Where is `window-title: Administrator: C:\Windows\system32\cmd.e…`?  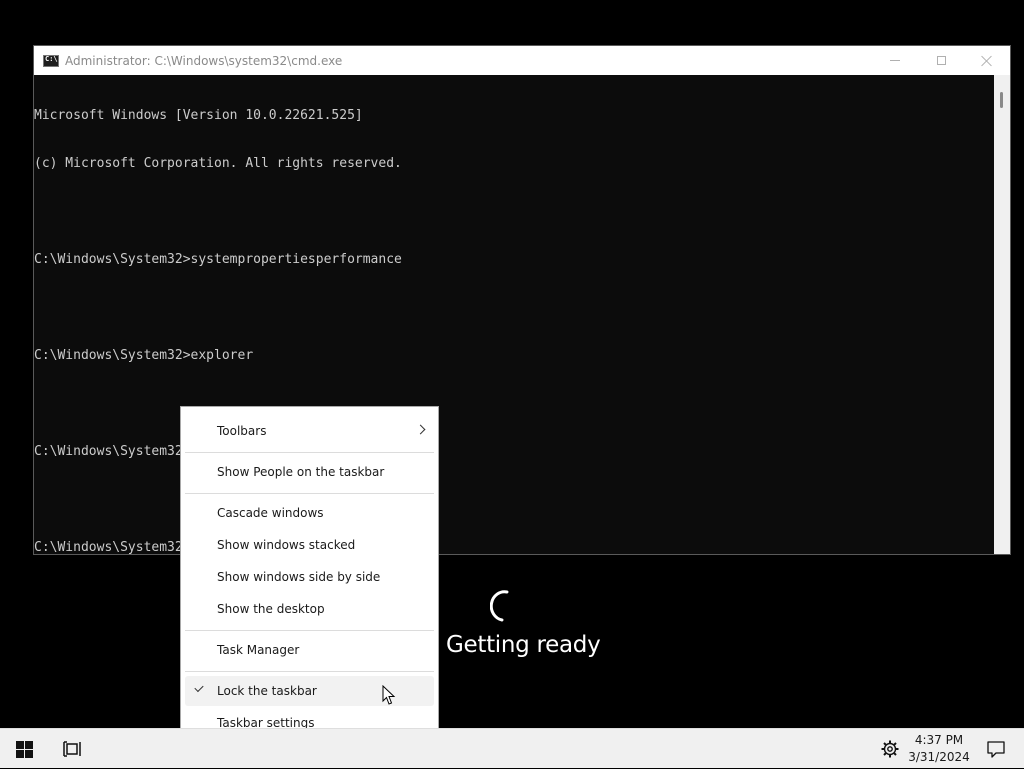 window-title: Administrator: C:\Windows\system32\cmd.e… is located at coordinates (204, 60).